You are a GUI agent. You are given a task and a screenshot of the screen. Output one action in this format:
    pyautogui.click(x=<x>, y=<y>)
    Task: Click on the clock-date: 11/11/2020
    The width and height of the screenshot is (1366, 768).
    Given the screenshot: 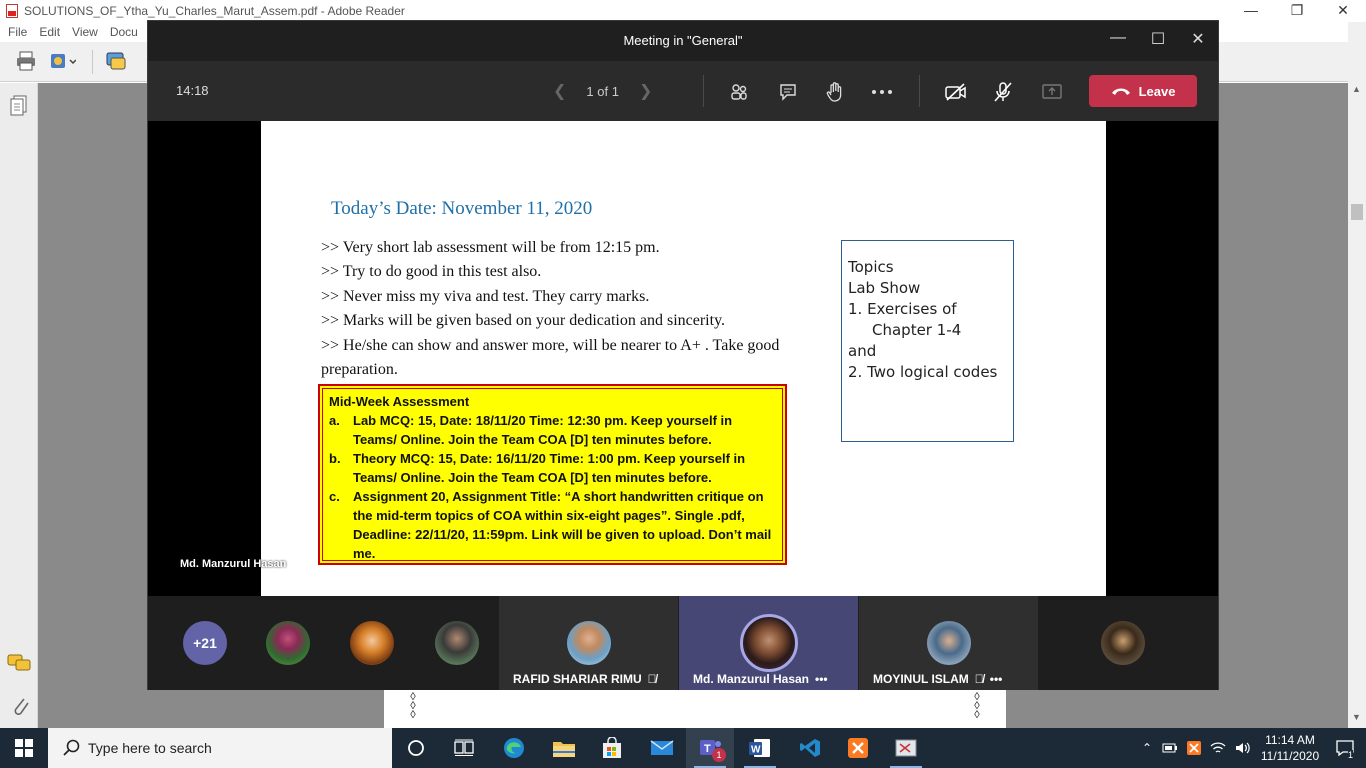 What is the action you would take?
    pyautogui.click(x=1290, y=756)
    